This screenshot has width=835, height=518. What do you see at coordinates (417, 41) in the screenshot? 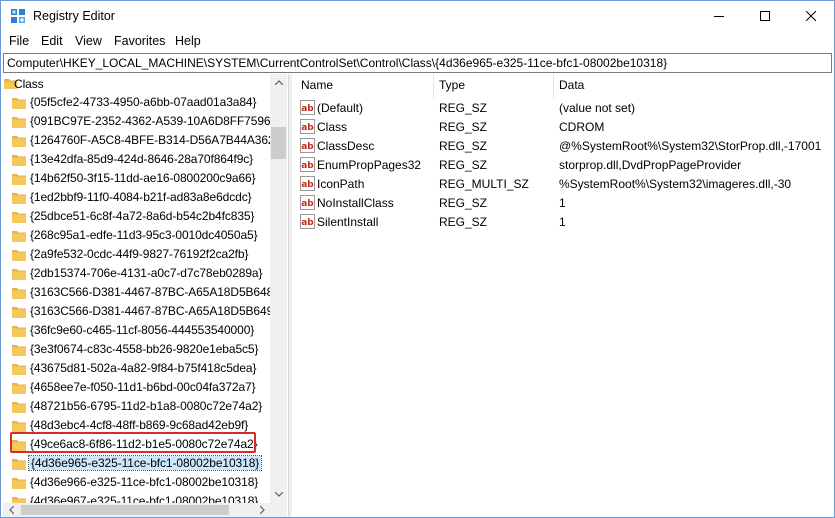
I see `menu-bar: File Edit View Favorites Help` at bounding box center [417, 41].